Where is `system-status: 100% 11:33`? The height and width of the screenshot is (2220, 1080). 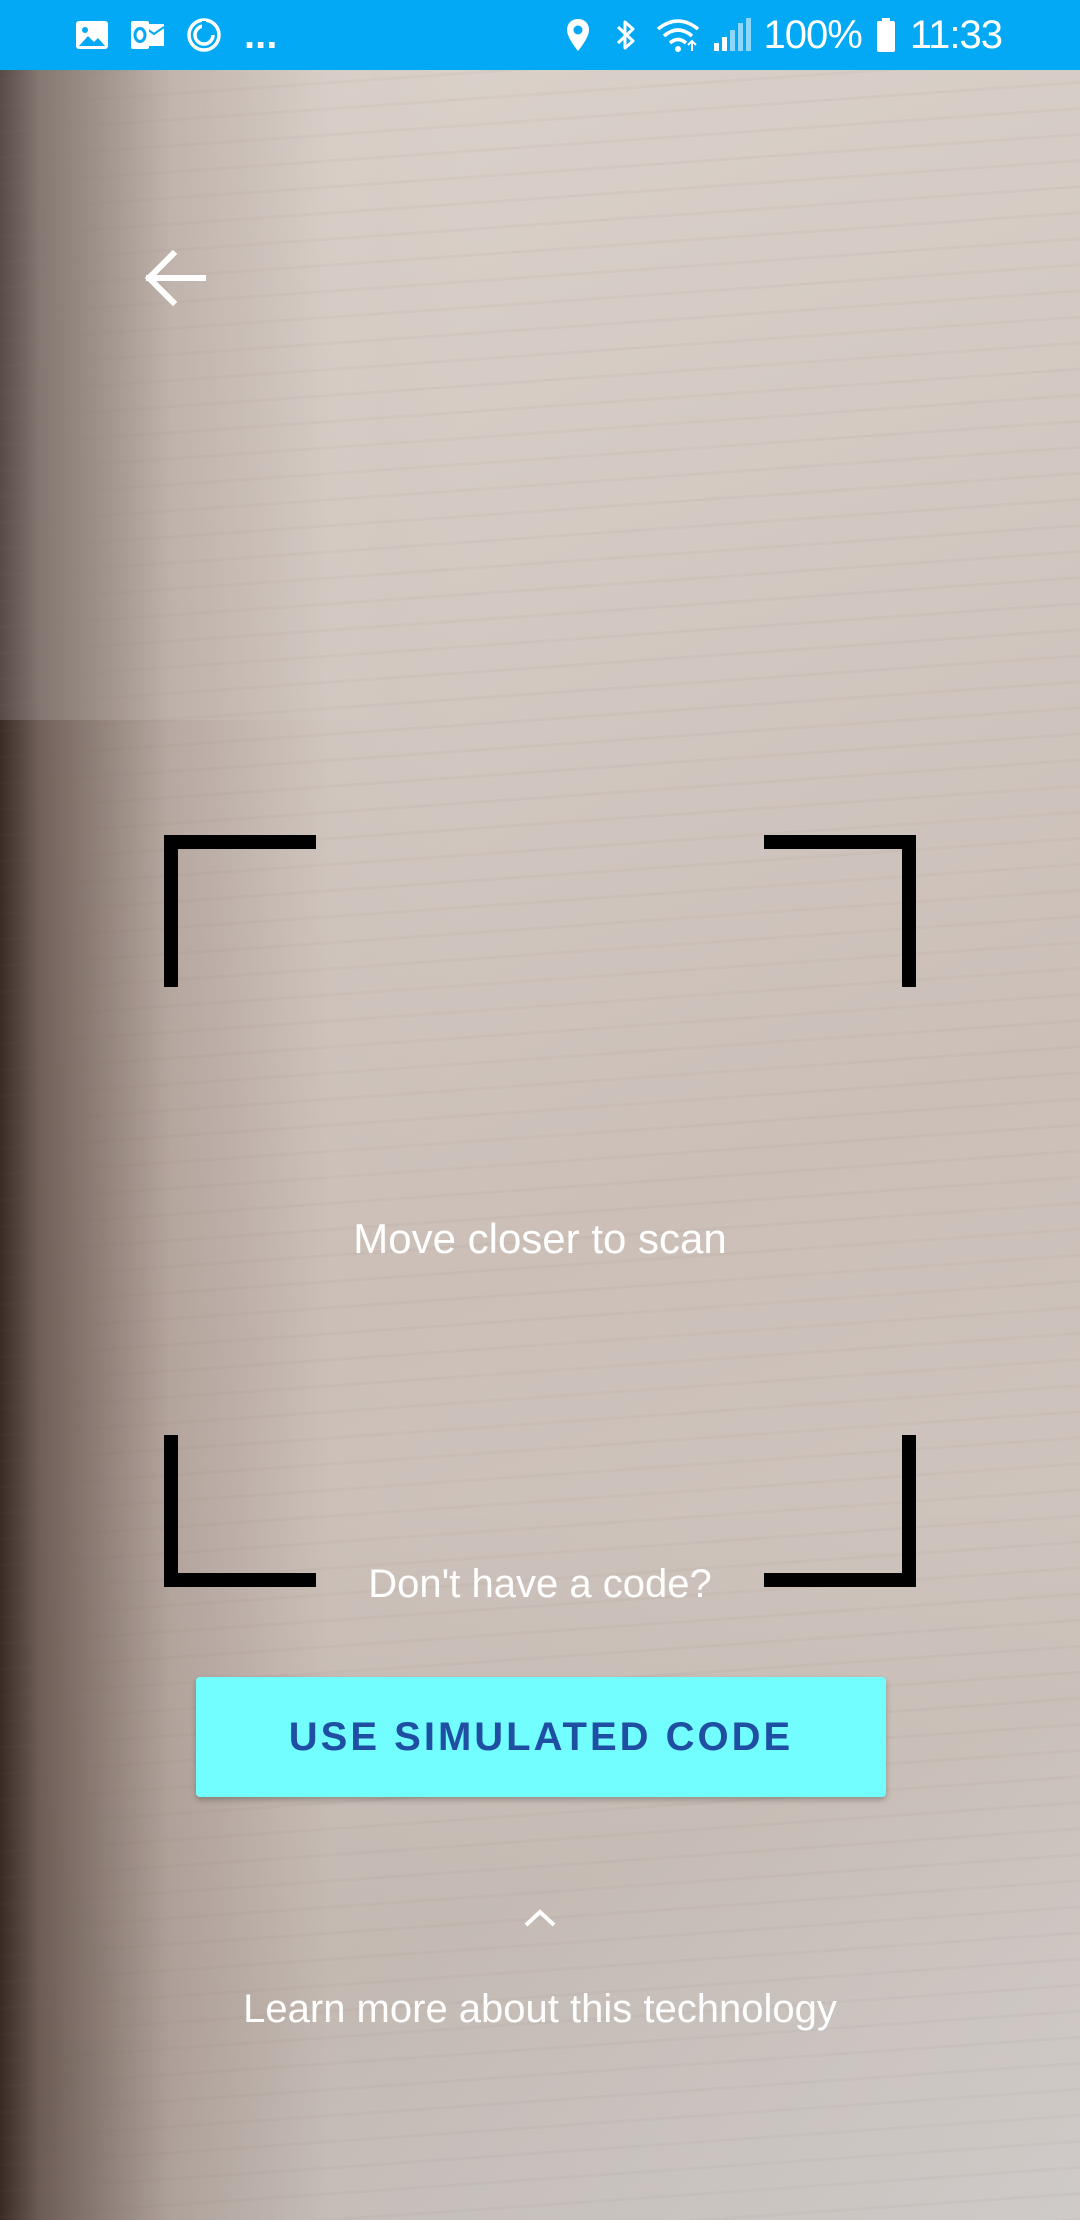
system-status: 100% 11:33 is located at coordinates (781, 35).